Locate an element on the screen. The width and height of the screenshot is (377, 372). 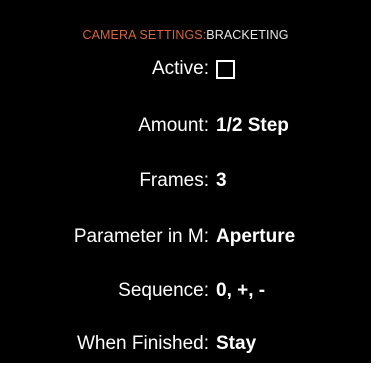
when-finished-row: When Finished: Stay is located at coordinates (185, 346).